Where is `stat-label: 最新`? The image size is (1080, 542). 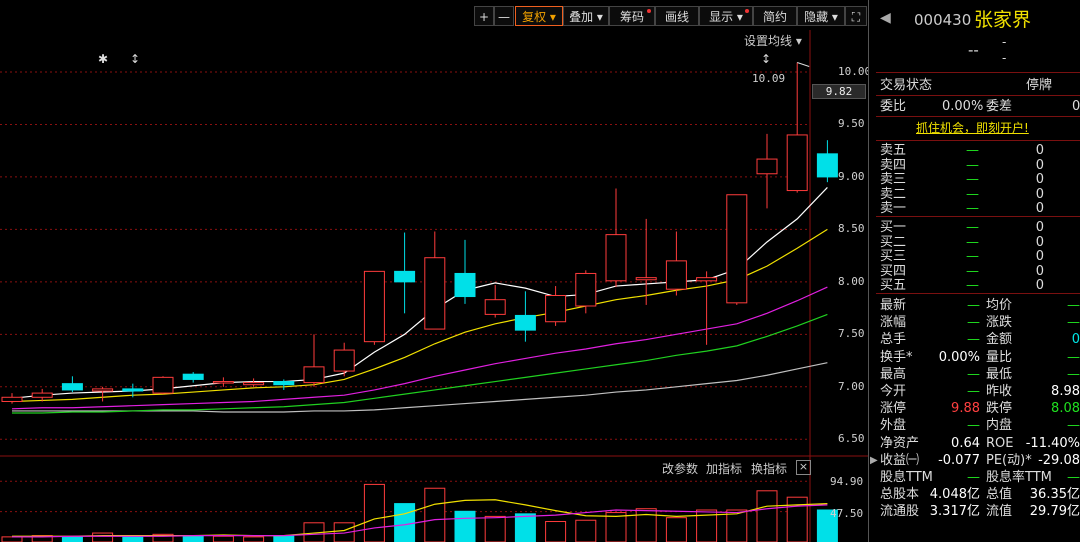 stat-label: 最新 is located at coordinates (893, 305).